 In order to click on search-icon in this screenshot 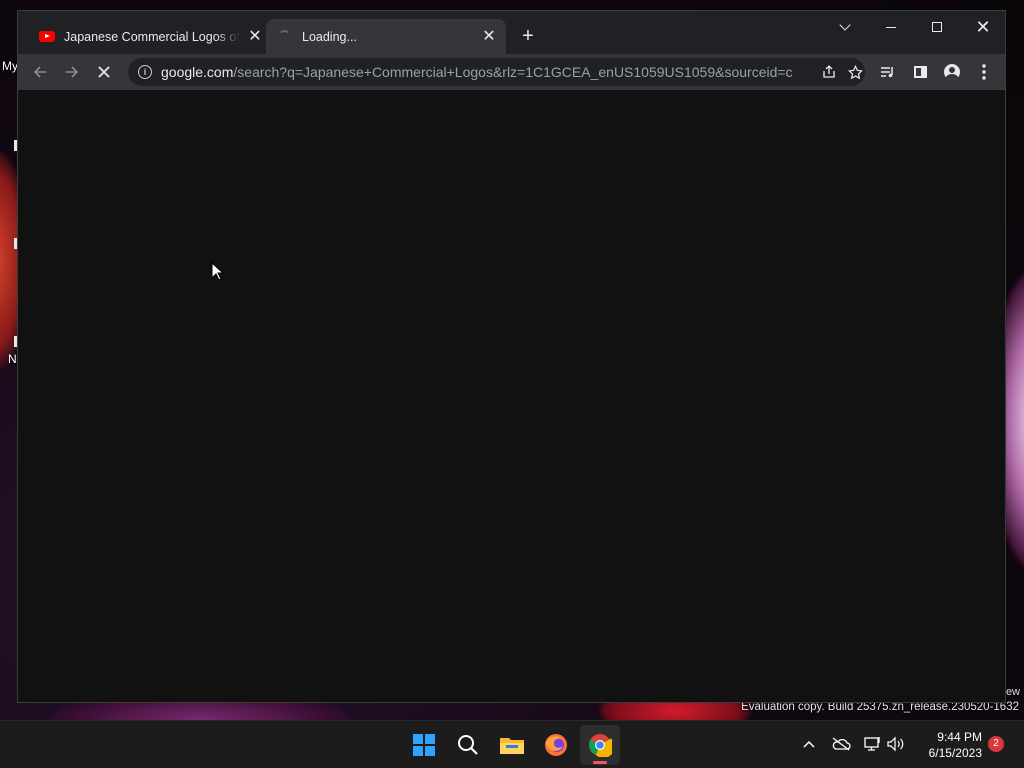, I will do `click(468, 745)`.